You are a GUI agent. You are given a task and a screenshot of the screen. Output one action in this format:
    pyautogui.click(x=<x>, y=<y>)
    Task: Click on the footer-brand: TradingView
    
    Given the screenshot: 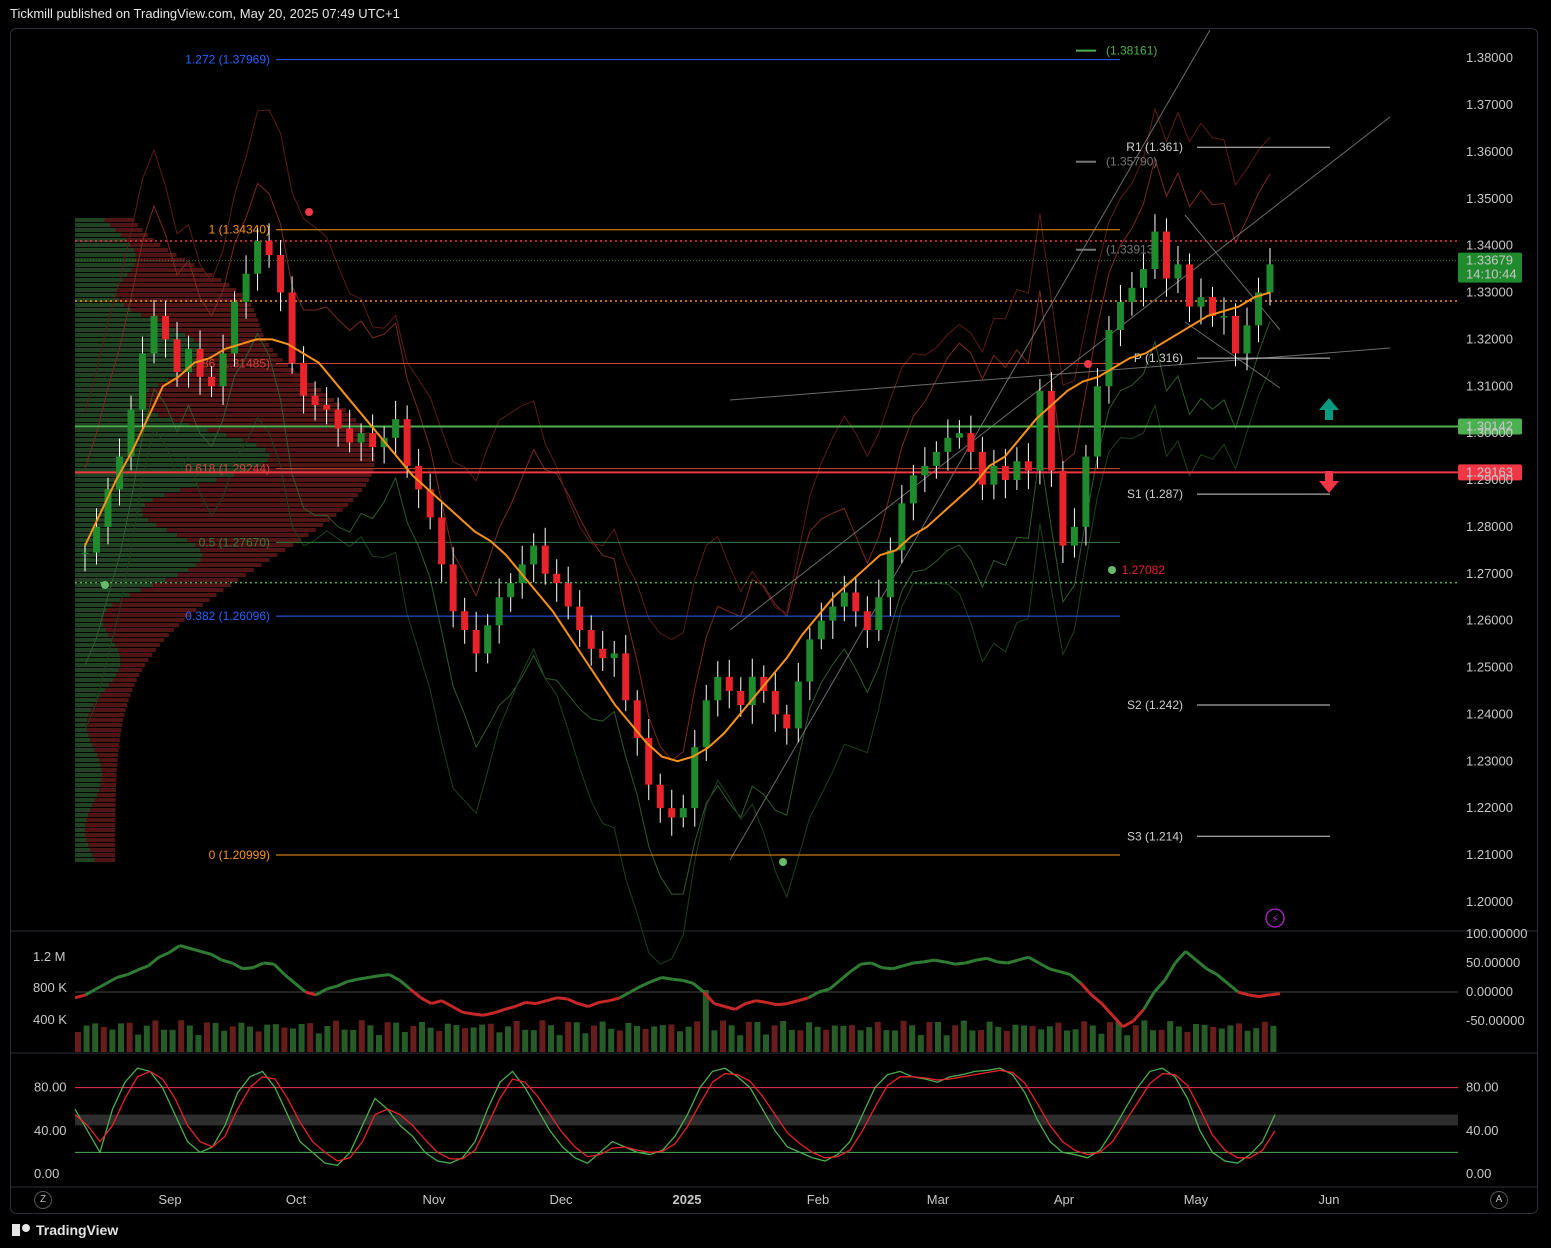 What is the action you would take?
    pyautogui.click(x=65, y=1230)
    